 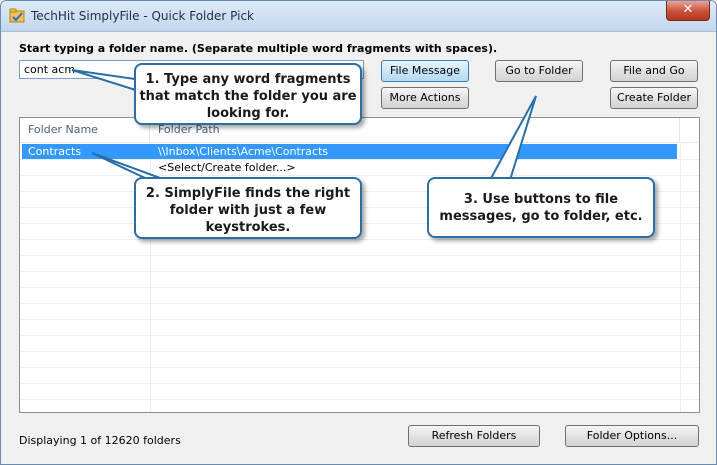 I want to click on row-folder-path: \\Inbox\Clients\Acme\Contracts, so click(x=243, y=151).